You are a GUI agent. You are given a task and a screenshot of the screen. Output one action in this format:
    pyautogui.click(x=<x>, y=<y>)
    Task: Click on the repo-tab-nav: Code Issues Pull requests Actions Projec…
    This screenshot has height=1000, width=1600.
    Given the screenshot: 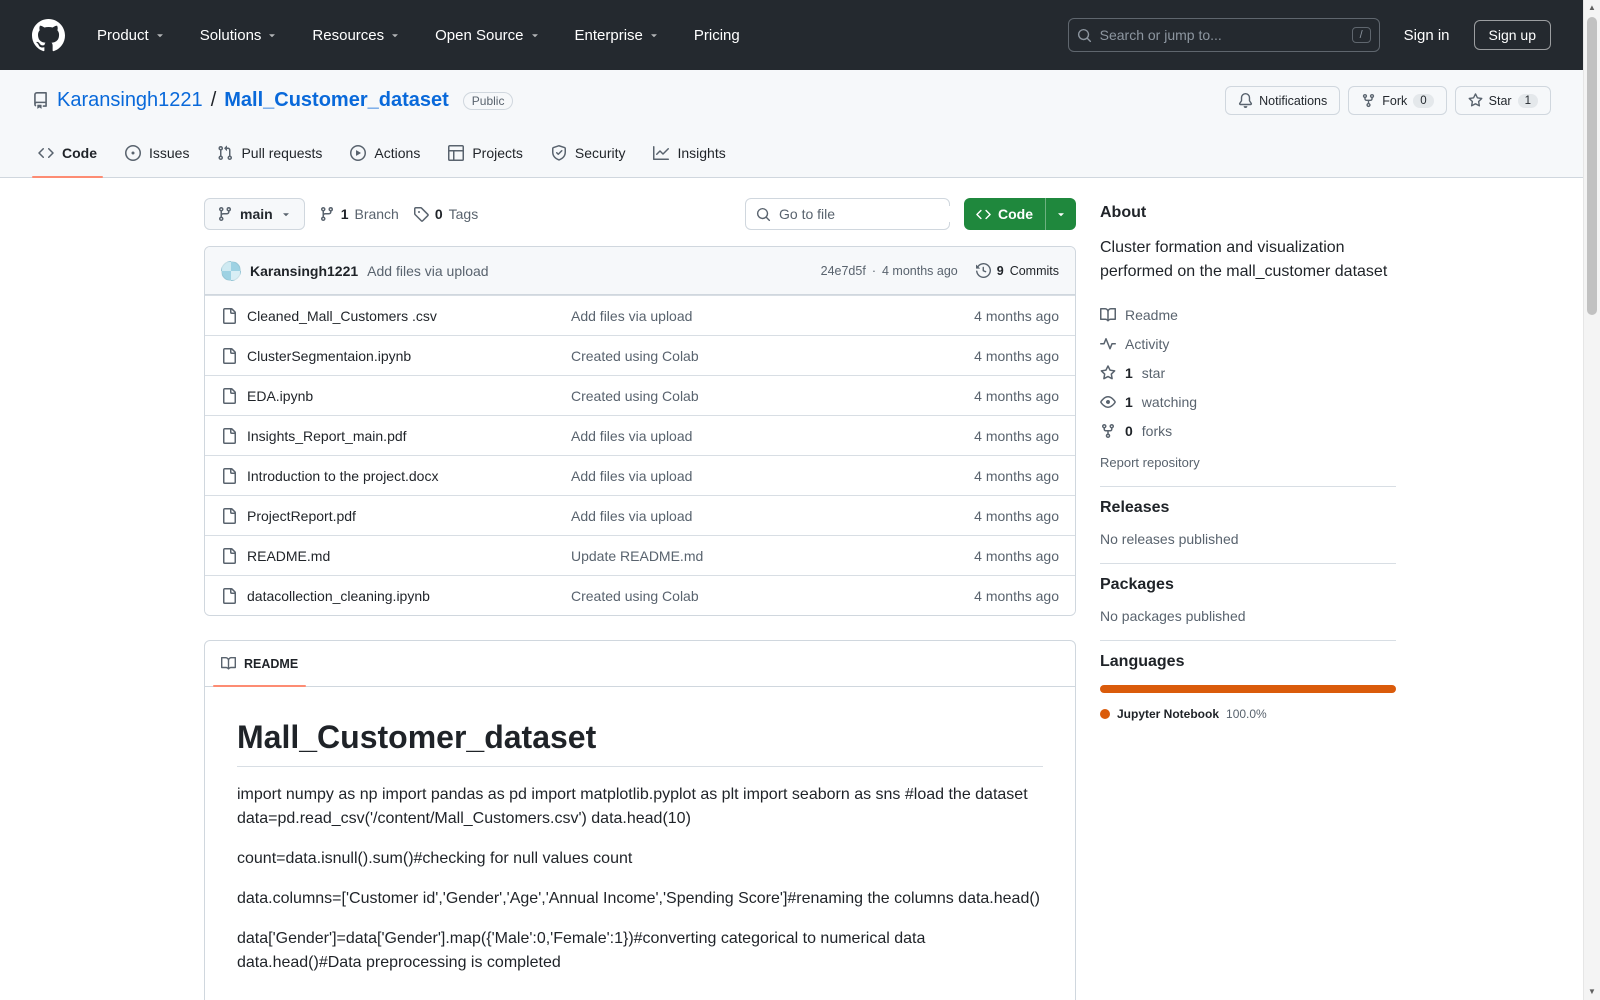 What is the action you would take?
    pyautogui.click(x=791, y=153)
    